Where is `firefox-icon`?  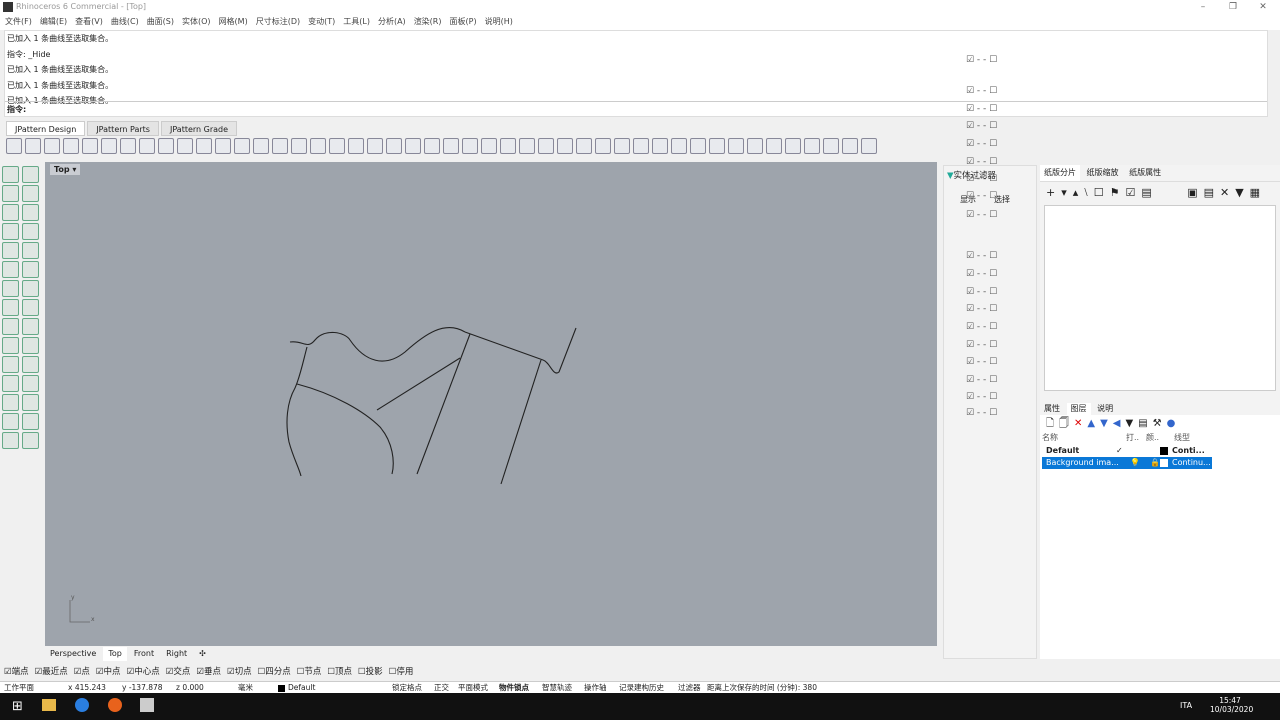 firefox-icon is located at coordinates (115, 705).